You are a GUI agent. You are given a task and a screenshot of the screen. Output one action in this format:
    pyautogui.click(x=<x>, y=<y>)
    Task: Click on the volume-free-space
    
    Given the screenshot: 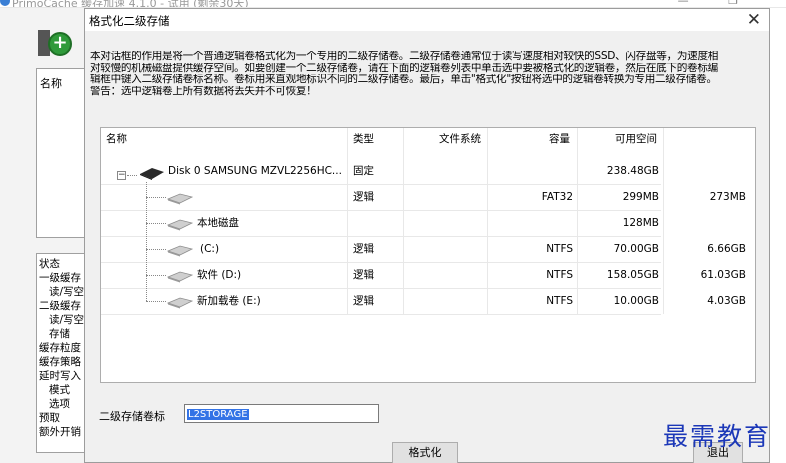 What is the action you would take?
    pyautogui.click(x=705, y=223)
    